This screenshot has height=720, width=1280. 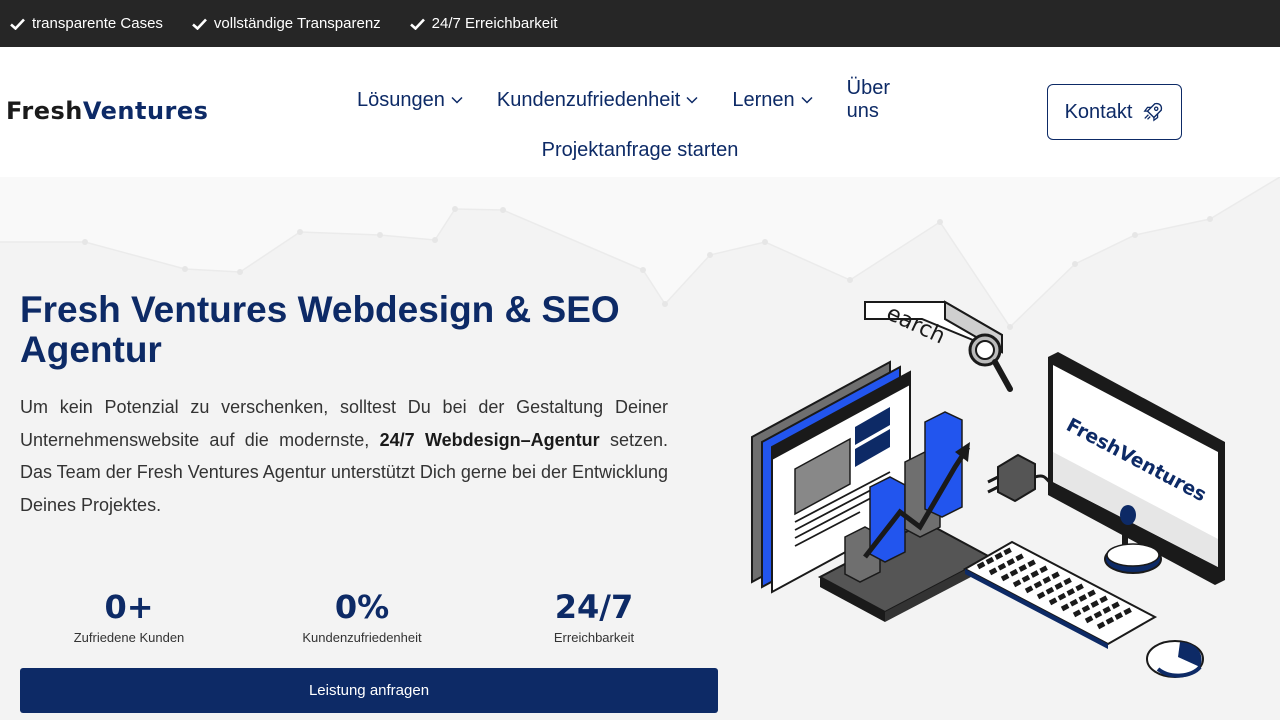 What do you see at coordinates (401, 99) in the screenshot?
I see `nav-item-label: Lösungen` at bounding box center [401, 99].